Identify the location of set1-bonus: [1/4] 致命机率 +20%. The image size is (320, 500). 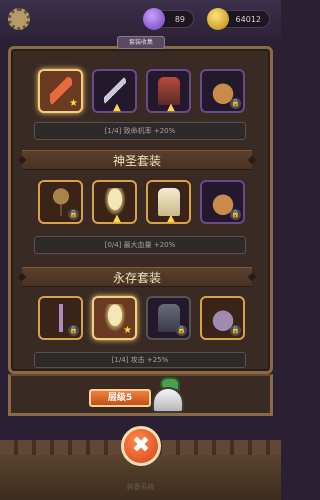
(140, 131).